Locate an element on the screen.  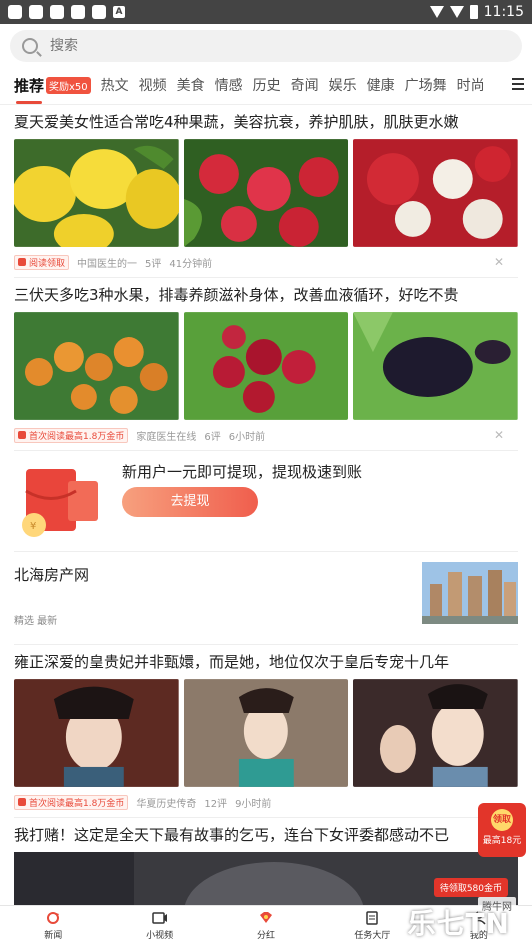
tab-hot: 热文 is located at coordinates (115, 85).